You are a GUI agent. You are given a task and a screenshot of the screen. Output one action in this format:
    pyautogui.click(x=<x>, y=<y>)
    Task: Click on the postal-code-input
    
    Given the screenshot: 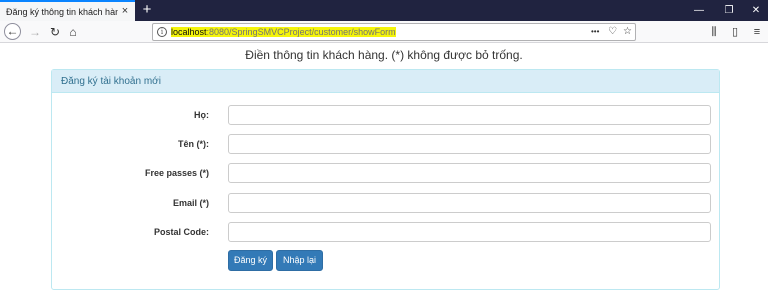 What is the action you would take?
    pyautogui.click(x=469, y=232)
    